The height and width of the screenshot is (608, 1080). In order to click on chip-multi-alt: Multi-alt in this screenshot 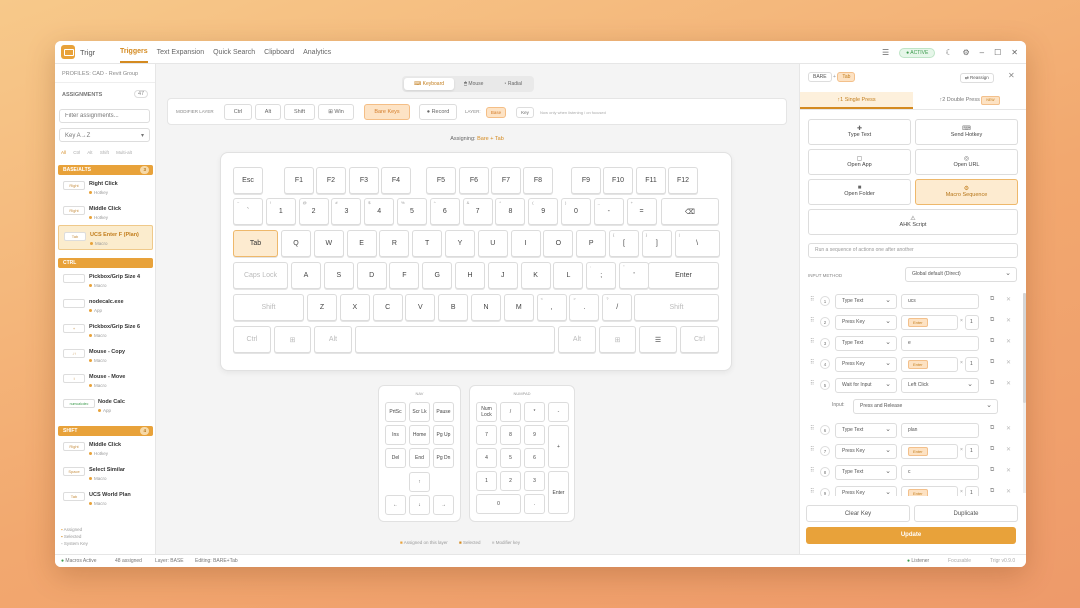, I will do `click(124, 152)`.